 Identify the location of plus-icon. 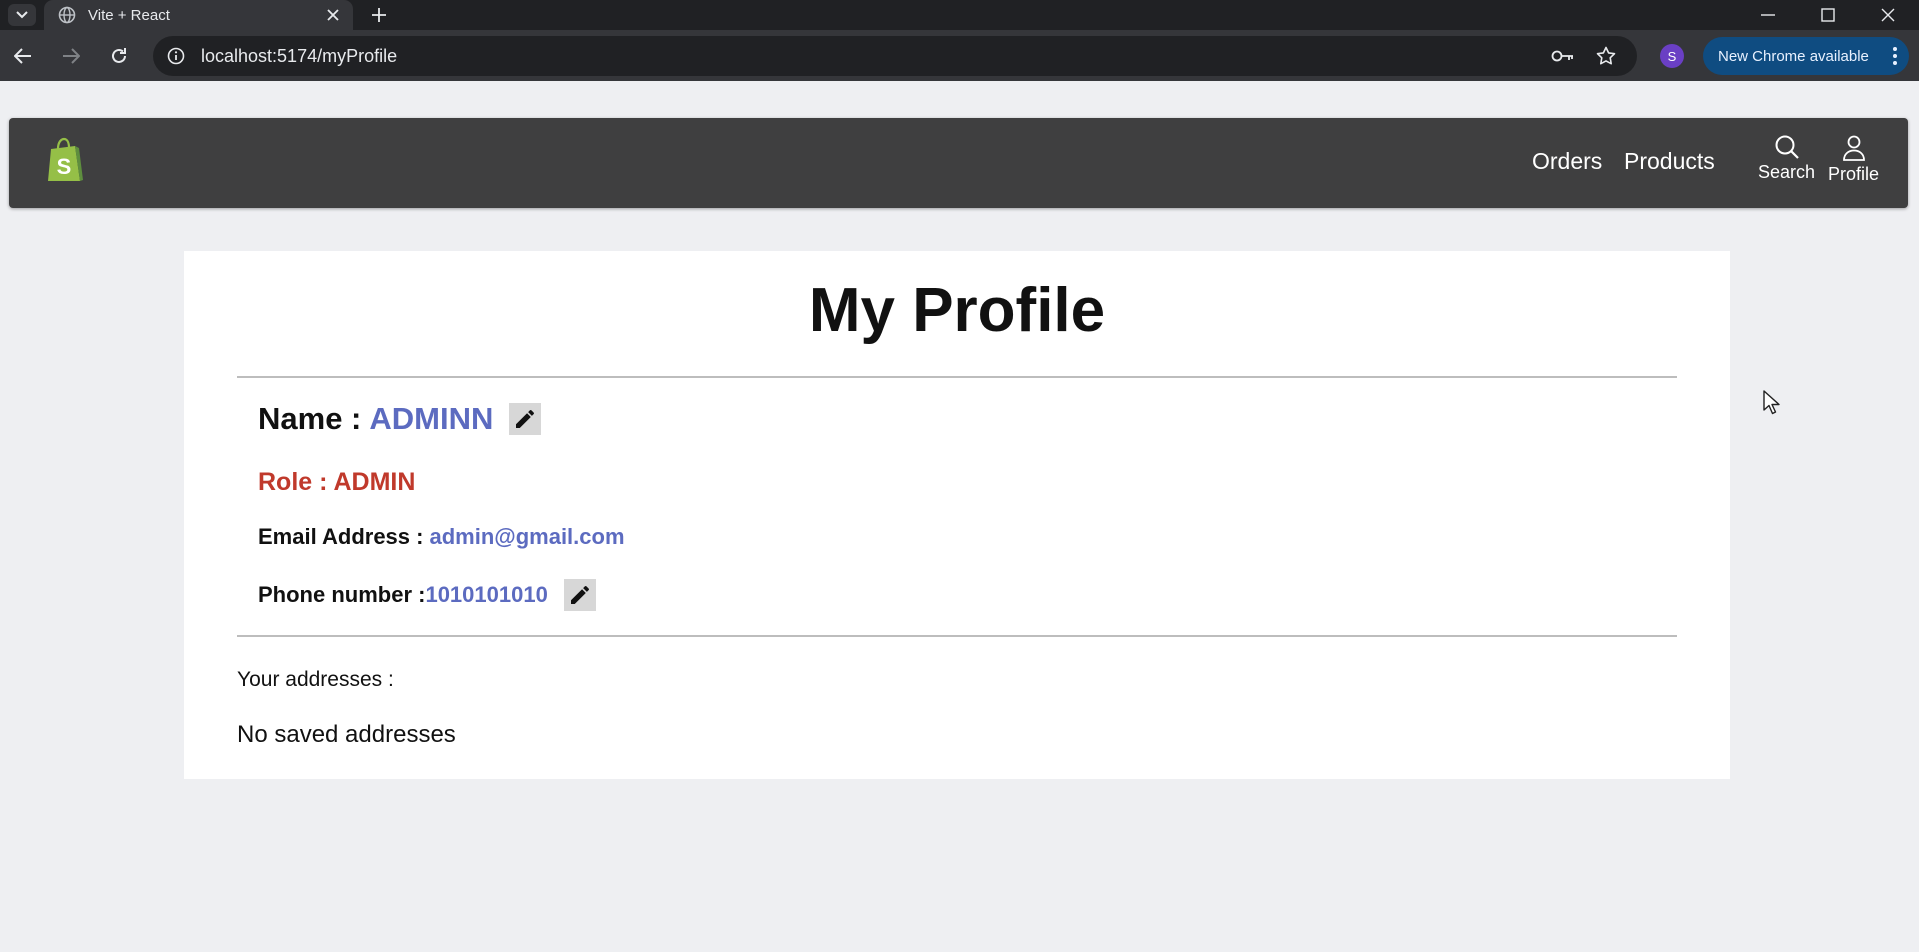
(379, 15).